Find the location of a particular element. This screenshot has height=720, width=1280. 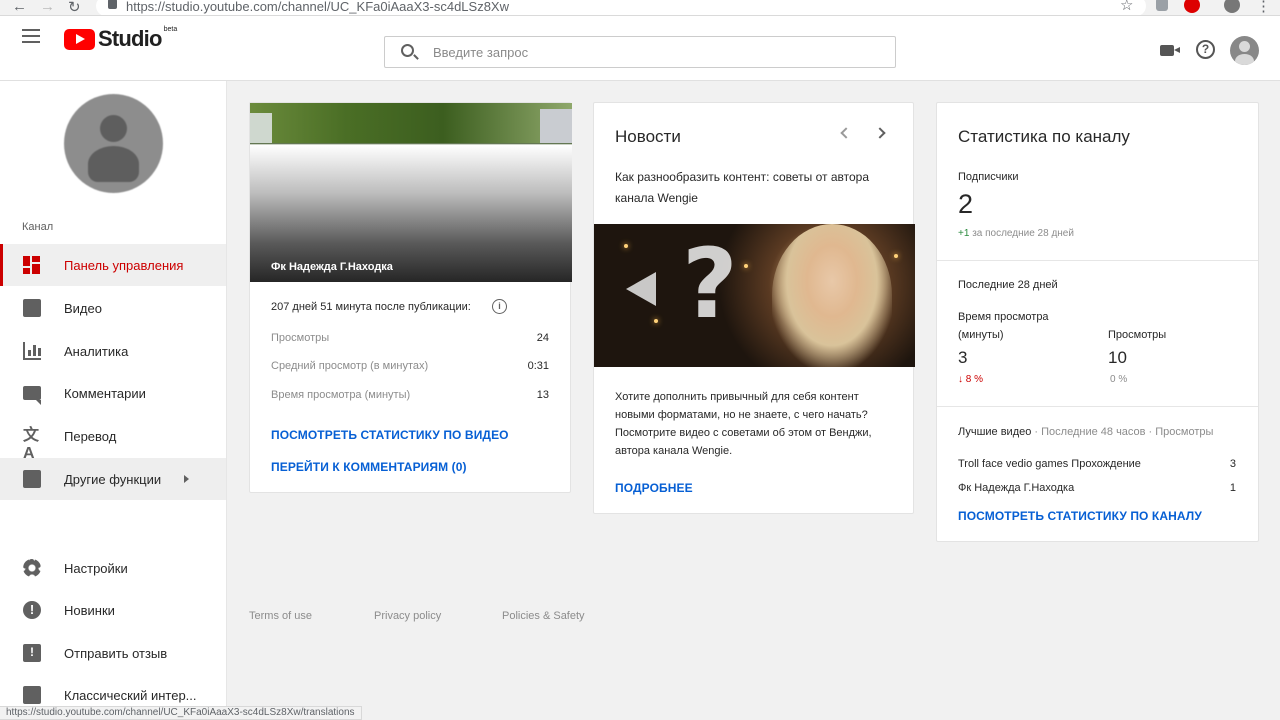

views-label: Просмотры is located at coordinates (1137, 335).